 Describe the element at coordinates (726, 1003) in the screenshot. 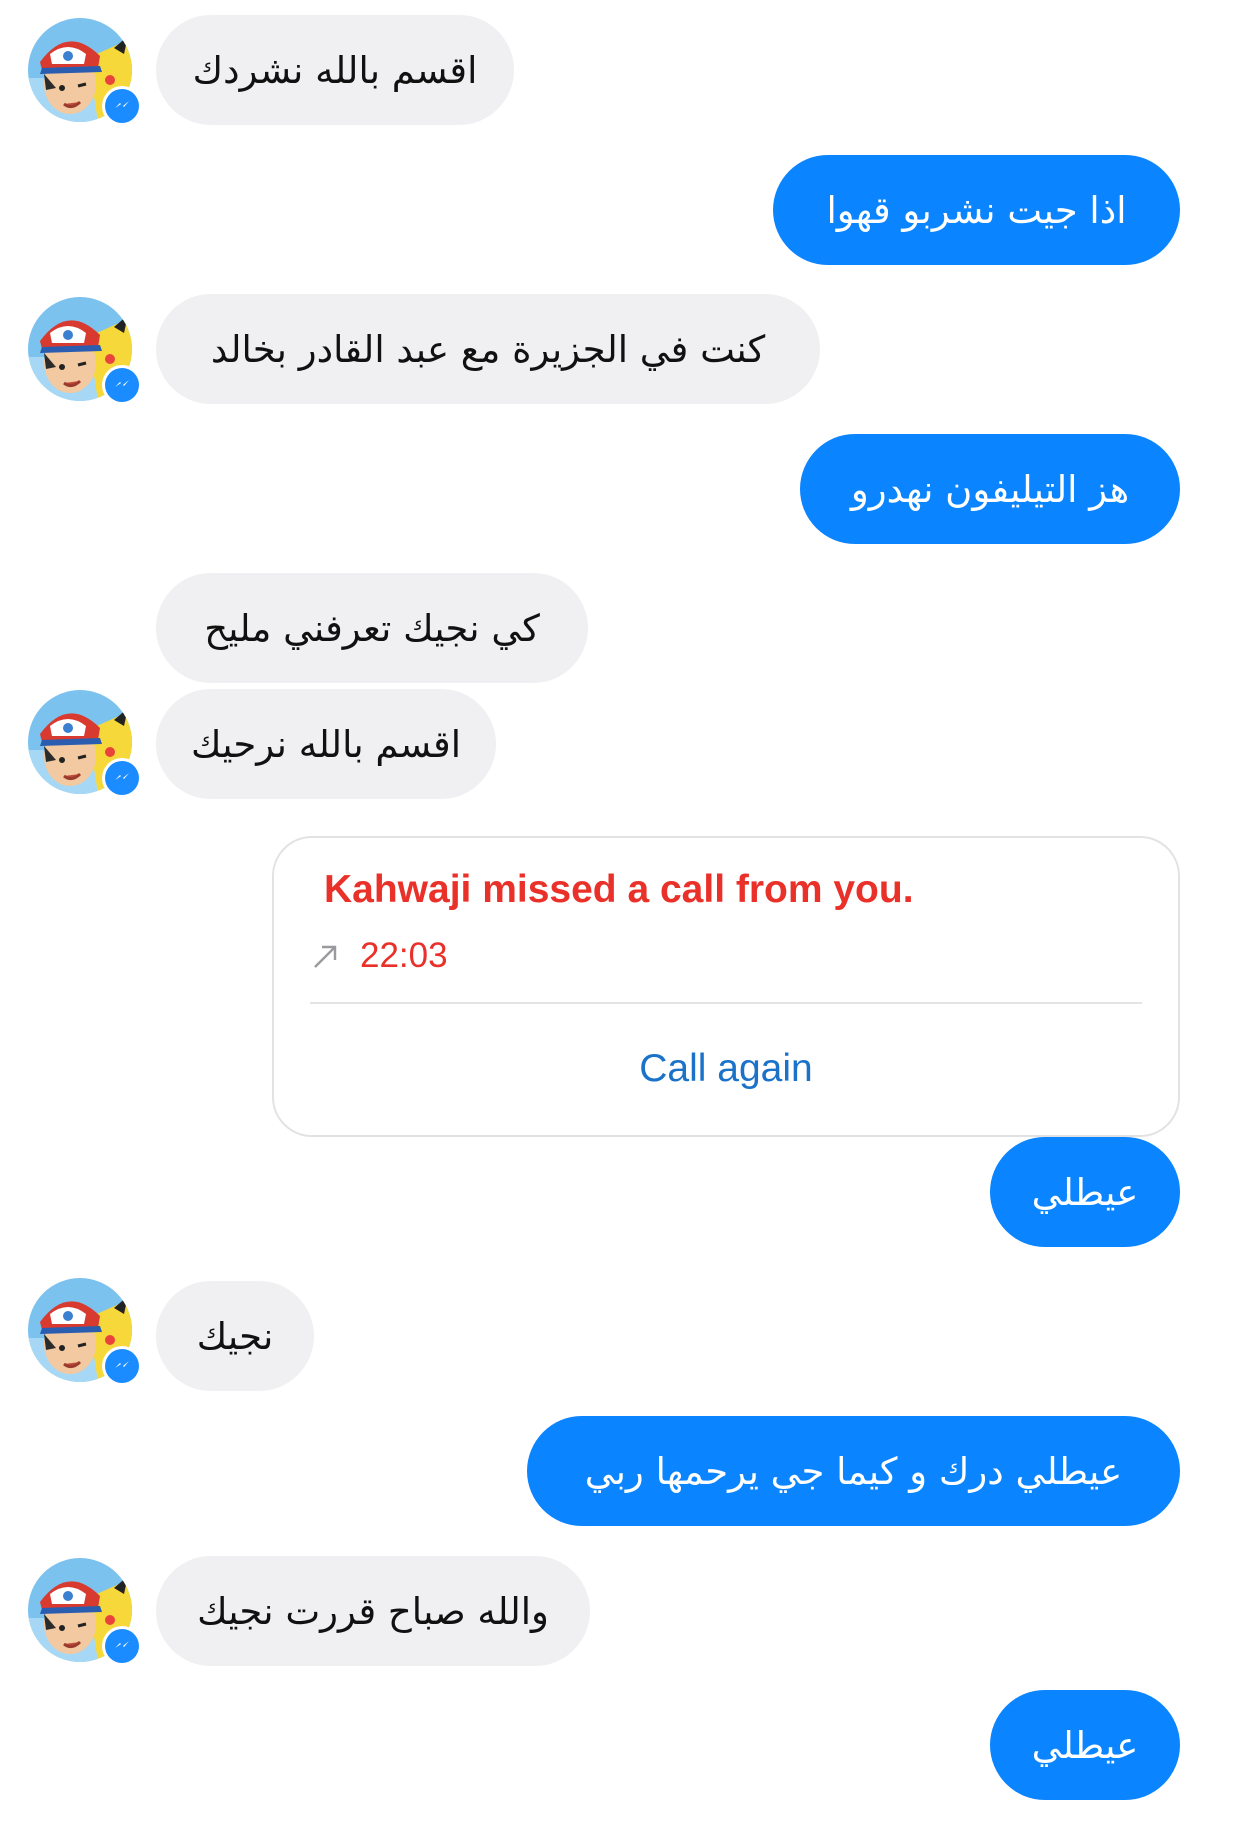

I see `call-card-divider` at that location.